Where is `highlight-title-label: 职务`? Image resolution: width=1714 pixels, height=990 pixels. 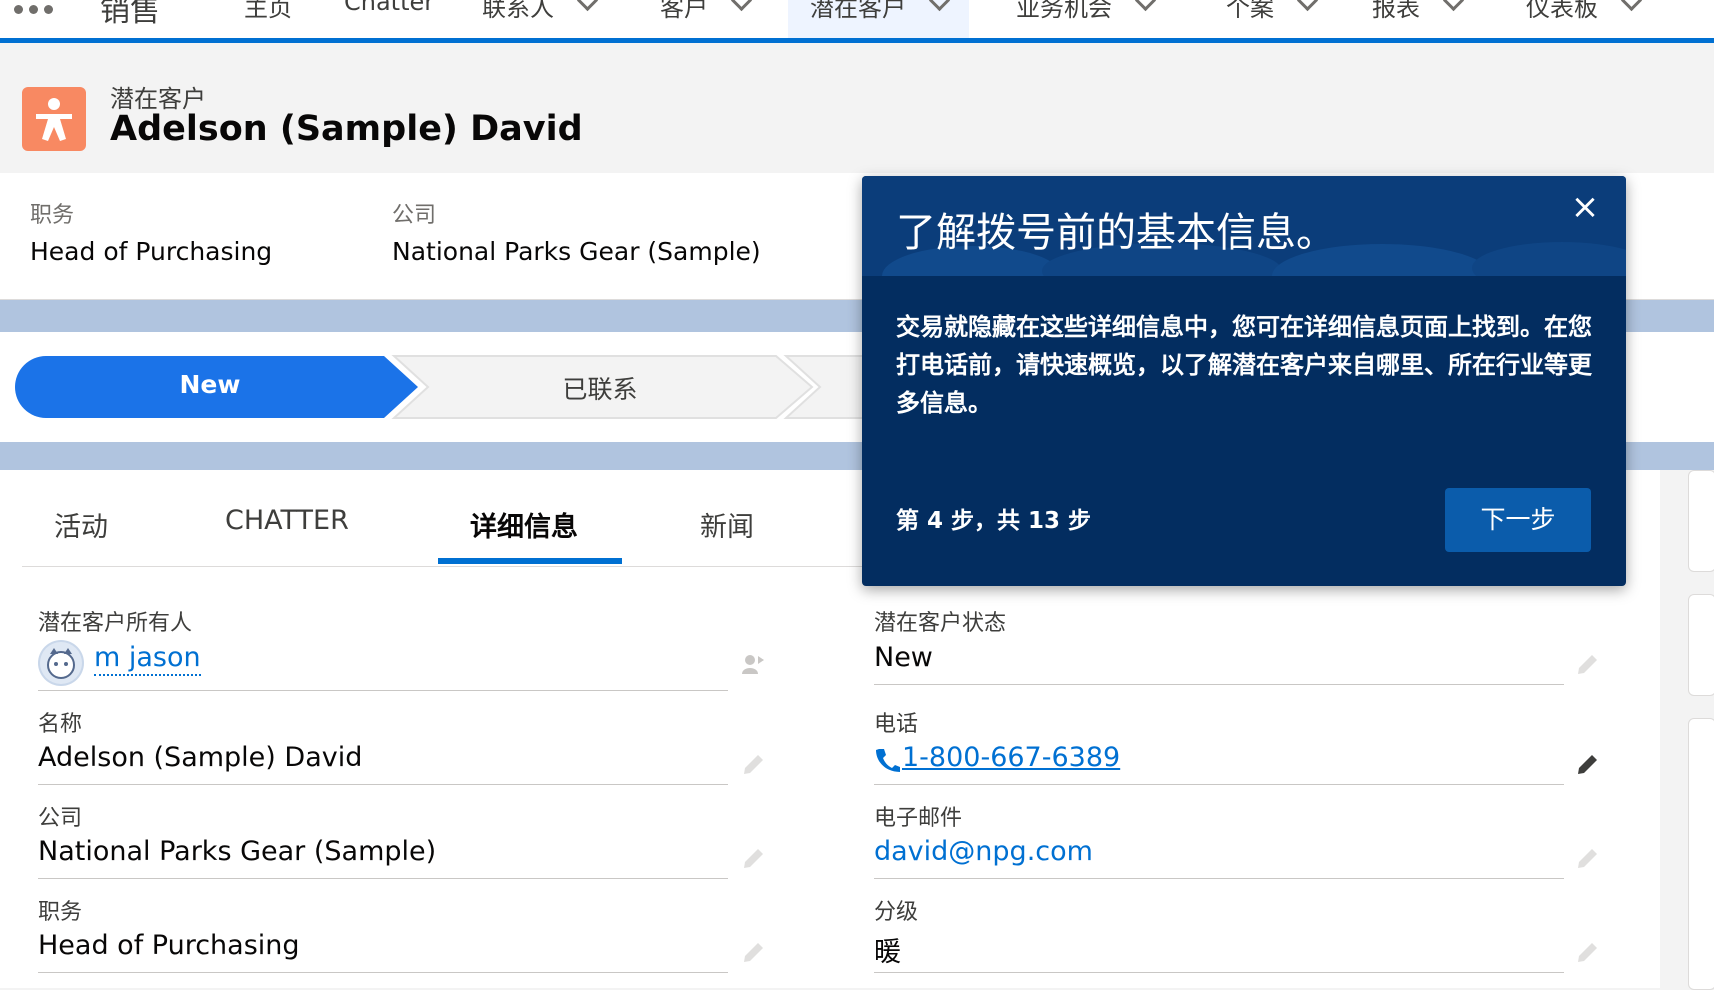 highlight-title-label: 职务 is located at coordinates (52, 215).